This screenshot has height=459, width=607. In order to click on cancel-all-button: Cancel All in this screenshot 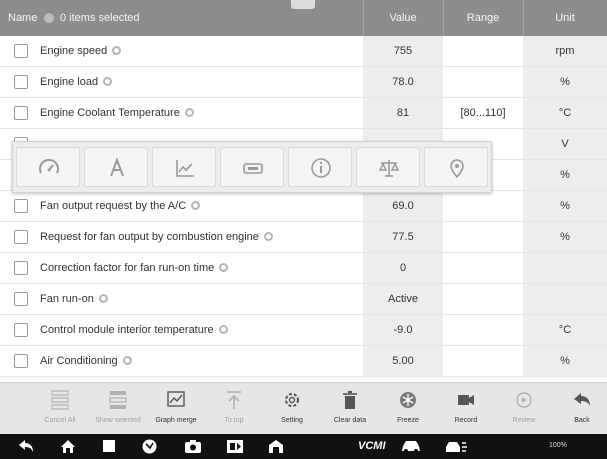, I will do `click(60, 409)`.